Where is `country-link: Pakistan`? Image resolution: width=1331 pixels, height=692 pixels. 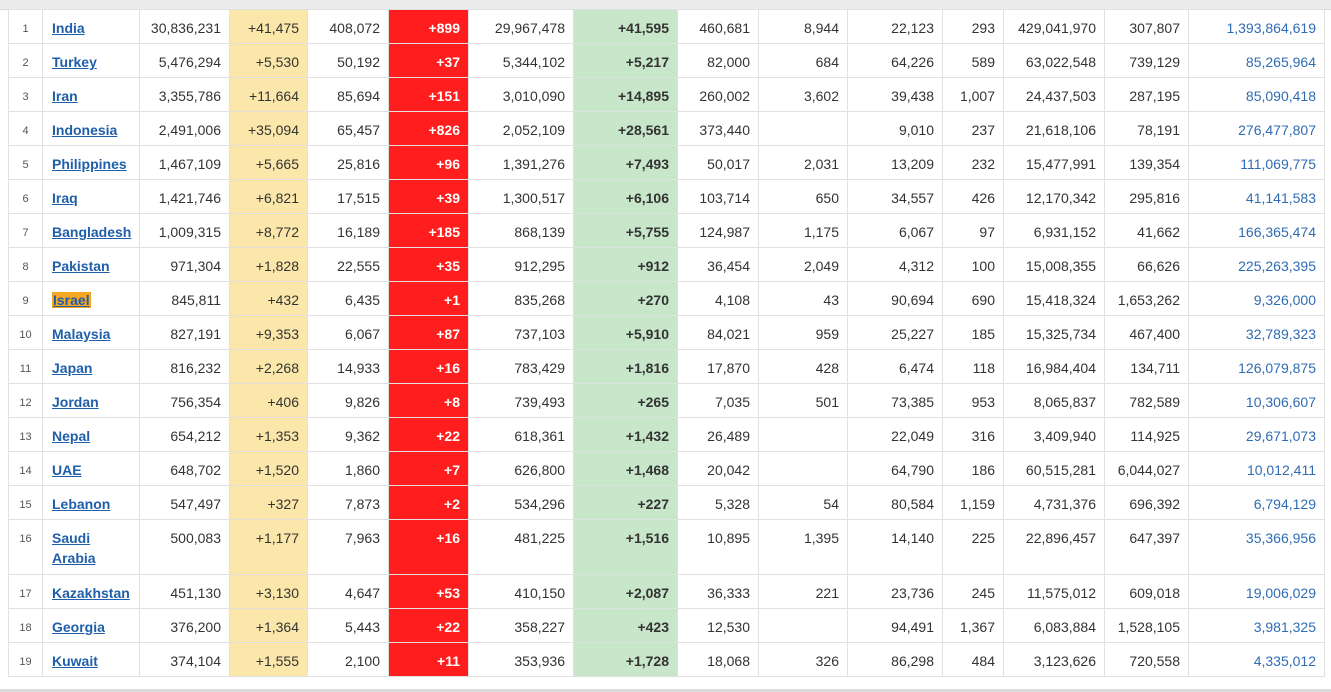 country-link: Pakistan is located at coordinates (81, 266).